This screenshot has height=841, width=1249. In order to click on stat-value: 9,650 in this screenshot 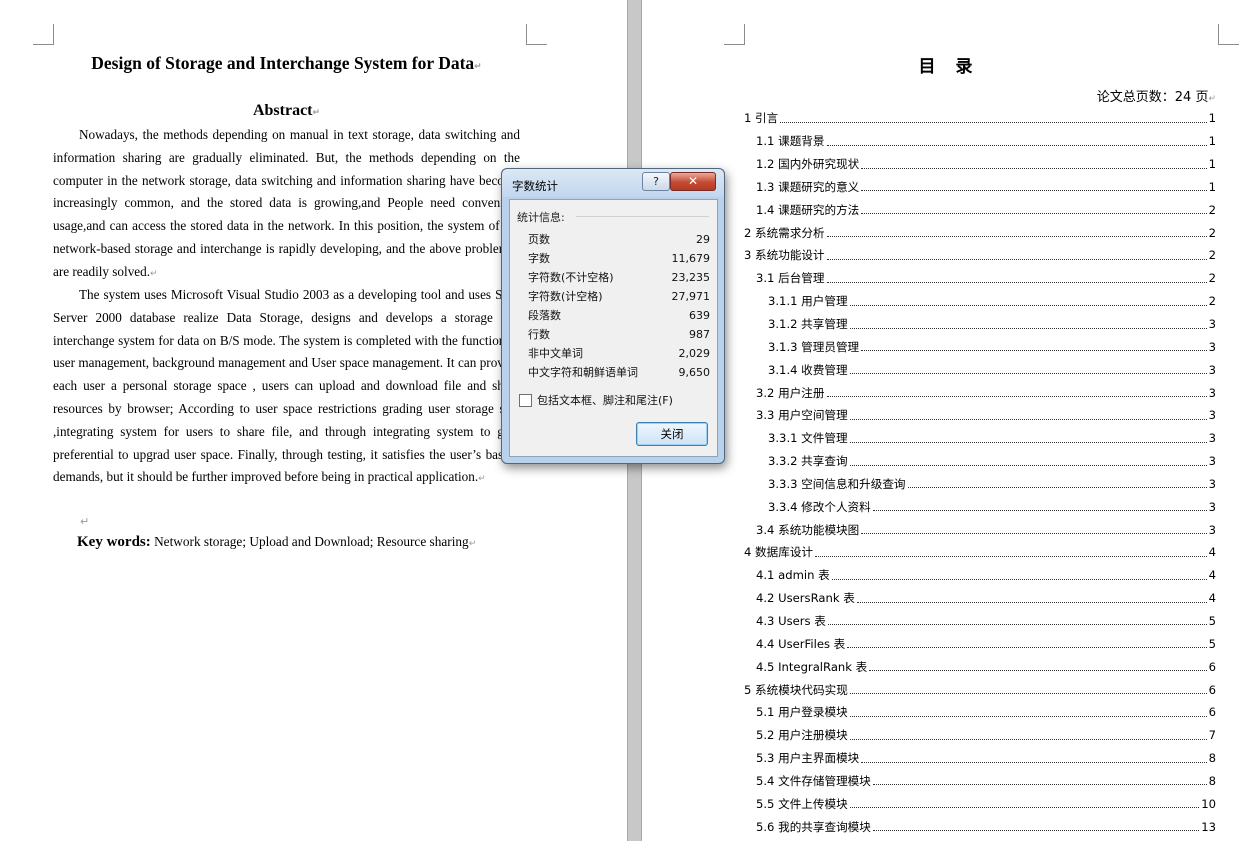, I will do `click(694, 372)`.